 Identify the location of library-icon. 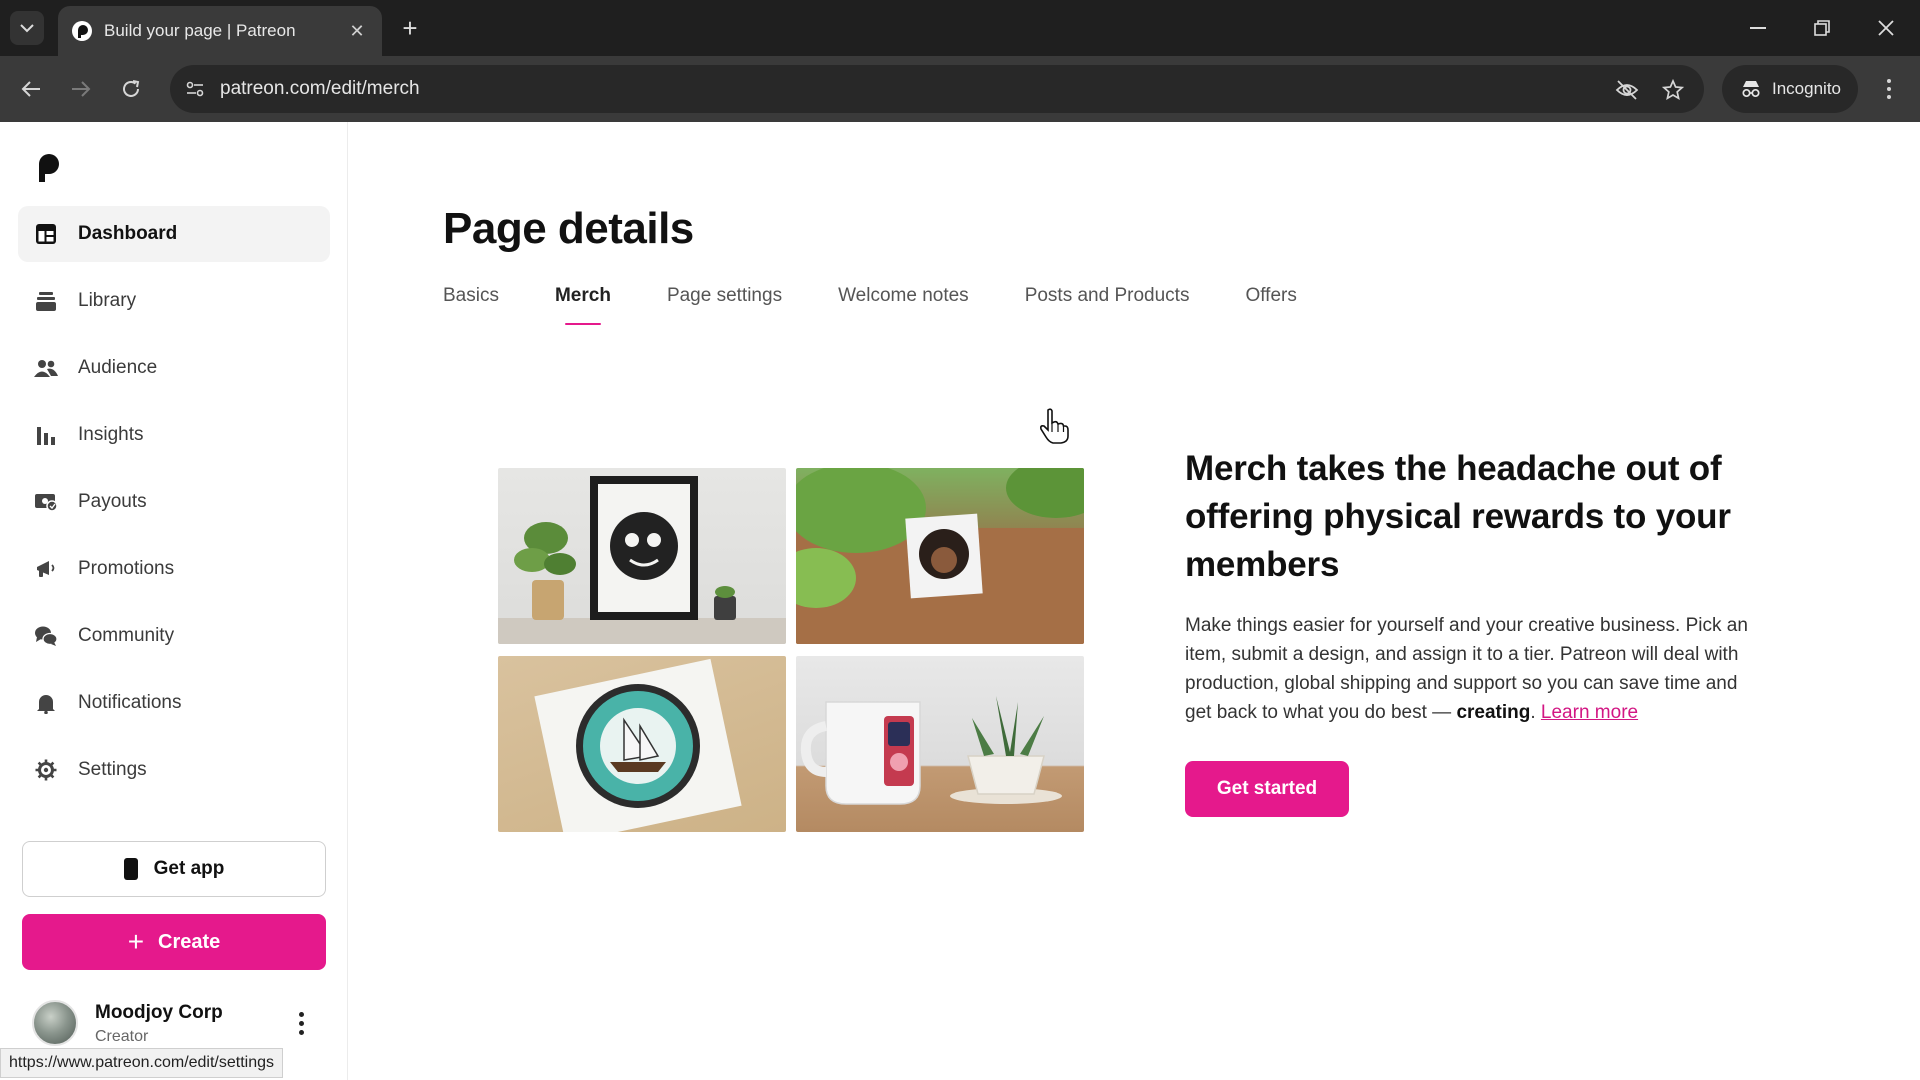
(46, 301).